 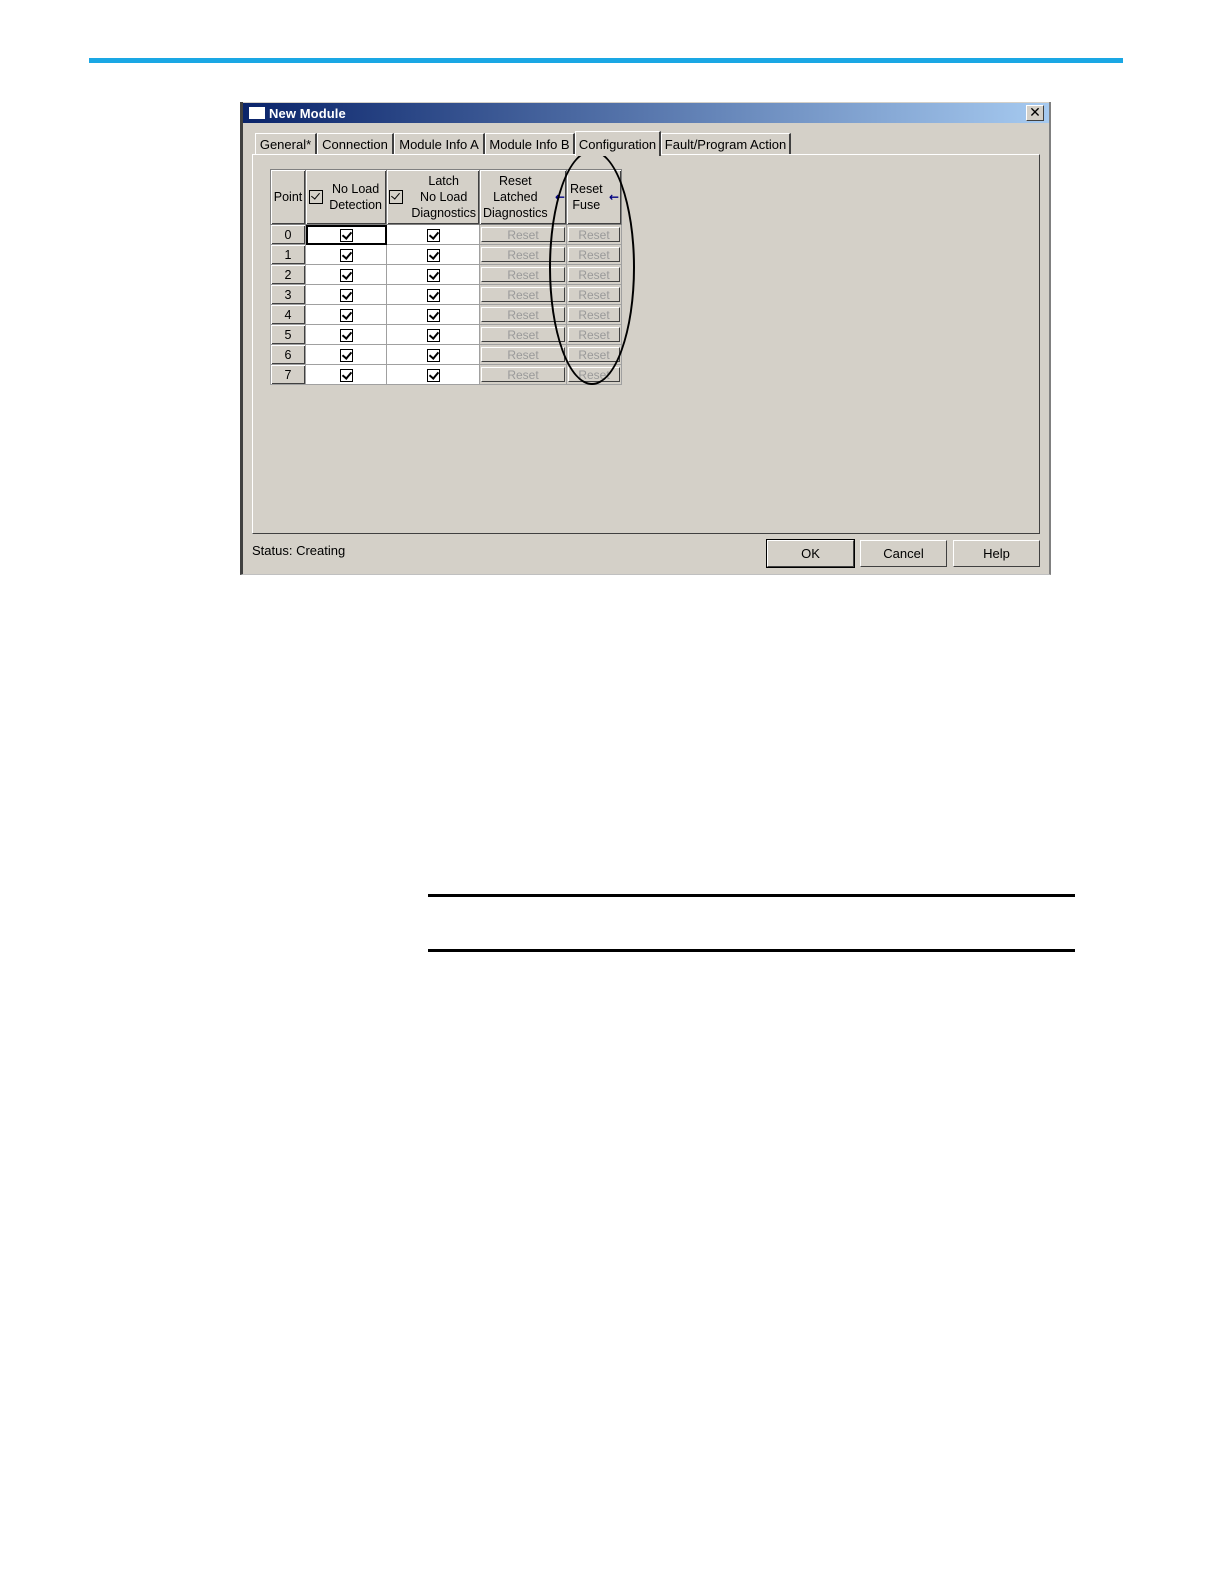 What do you see at coordinates (307, 113) in the screenshot?
I see `window-title: New Module` at bounding box center [307, 113].